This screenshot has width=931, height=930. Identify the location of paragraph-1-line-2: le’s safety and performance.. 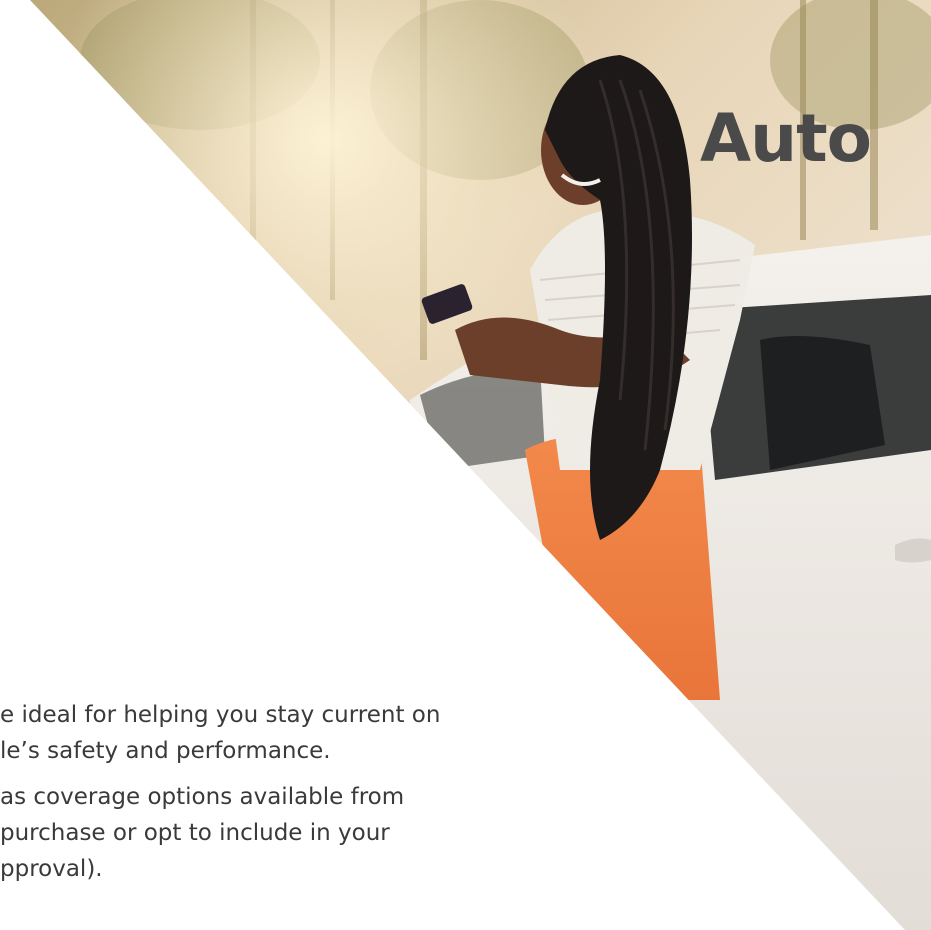
(165, 751).